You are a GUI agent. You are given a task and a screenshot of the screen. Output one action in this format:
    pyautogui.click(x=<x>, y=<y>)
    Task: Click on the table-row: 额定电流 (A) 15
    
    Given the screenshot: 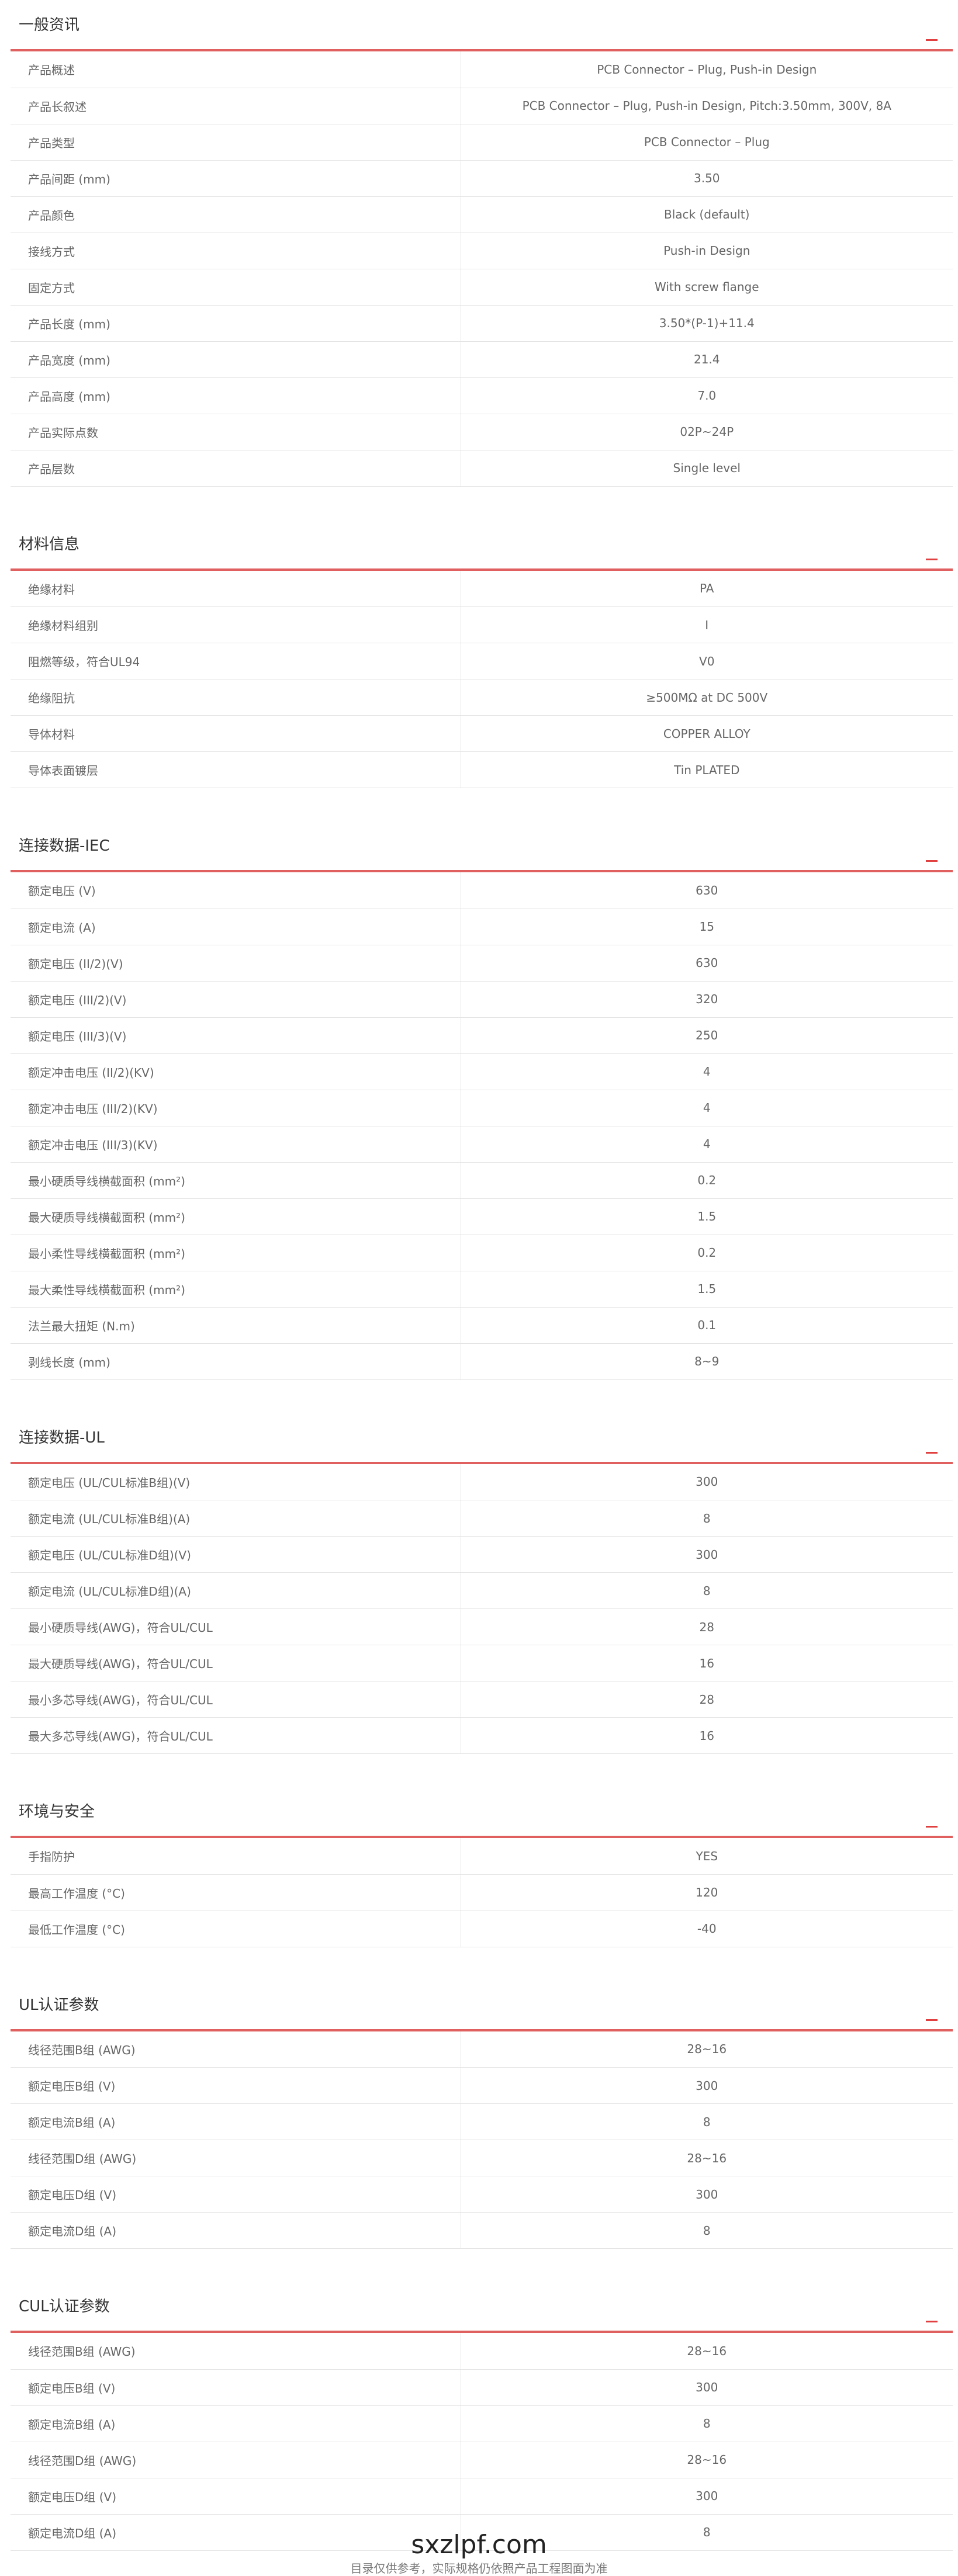 What is the action you would take?
    pyautogui.click(x=482, y=927)
    